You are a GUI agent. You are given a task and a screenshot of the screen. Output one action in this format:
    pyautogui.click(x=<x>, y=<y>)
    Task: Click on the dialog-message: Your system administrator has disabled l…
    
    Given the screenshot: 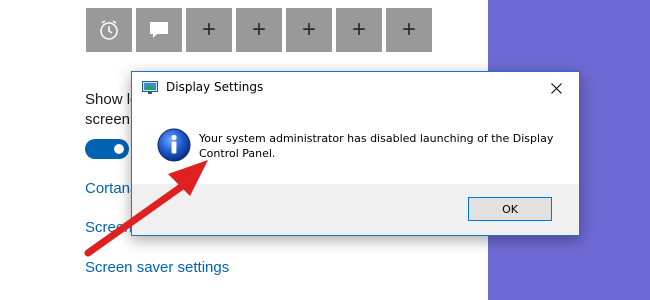 What is the action you would take?
    pyautogui.click(x=376, y=146)
    